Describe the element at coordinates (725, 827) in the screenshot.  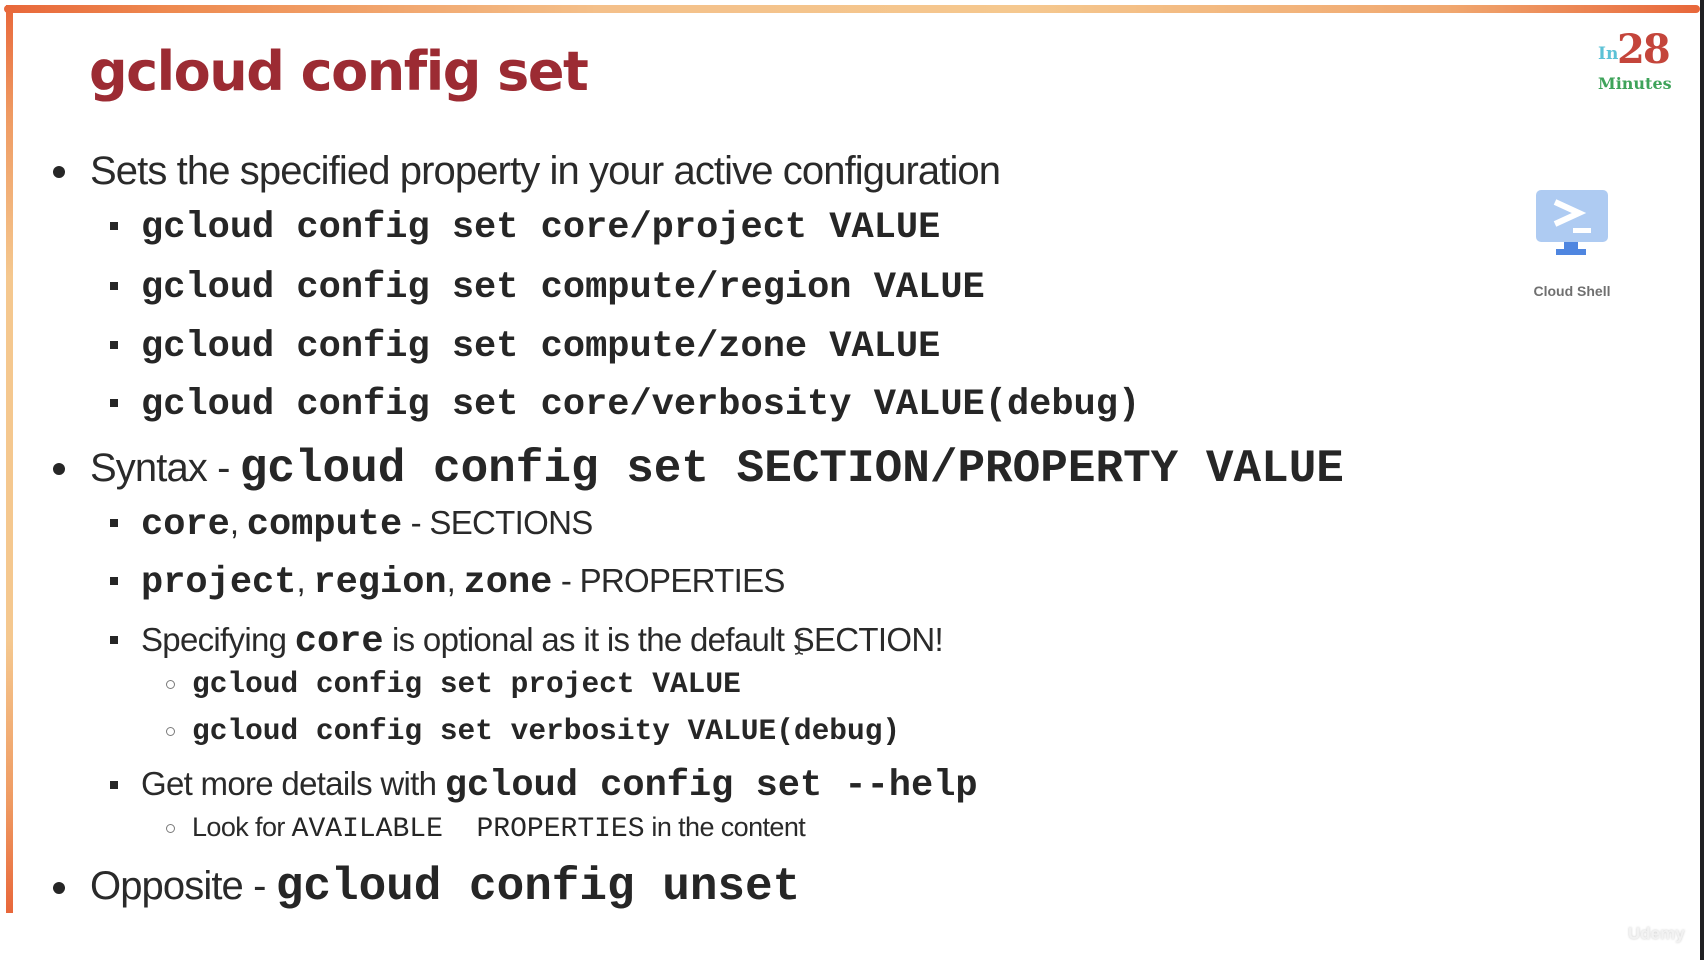
I see `text-after: in the content` at that location.